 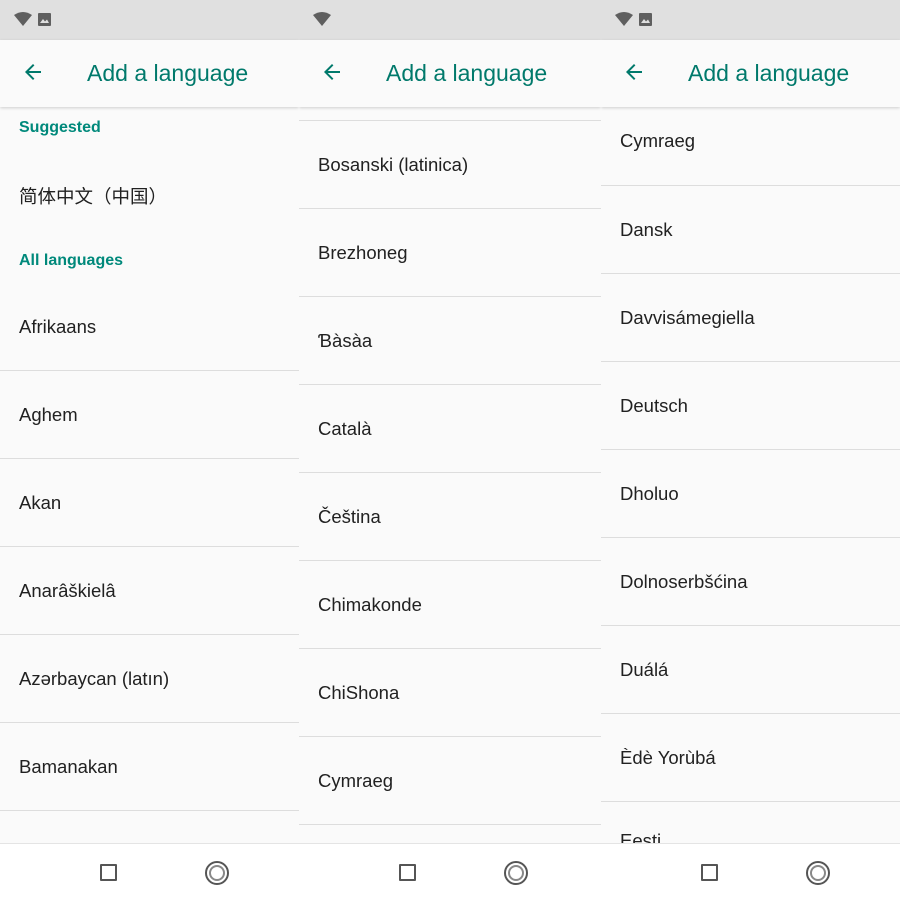 What do you see at coordinates (40, 502) in the screenshot?
I see `language-label: Akan` at bounding box center [40, 502].